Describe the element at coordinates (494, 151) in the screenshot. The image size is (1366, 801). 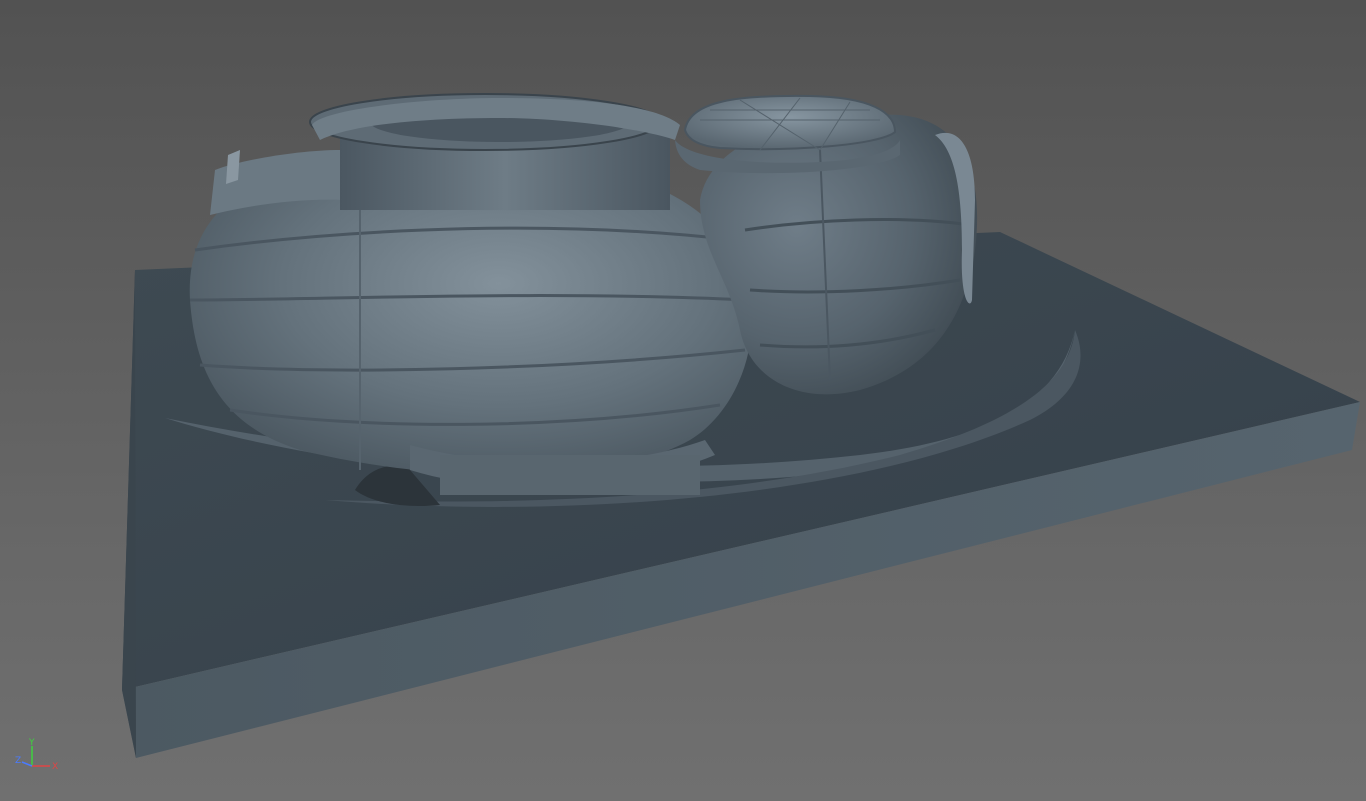
I see `top-tower` at that location.